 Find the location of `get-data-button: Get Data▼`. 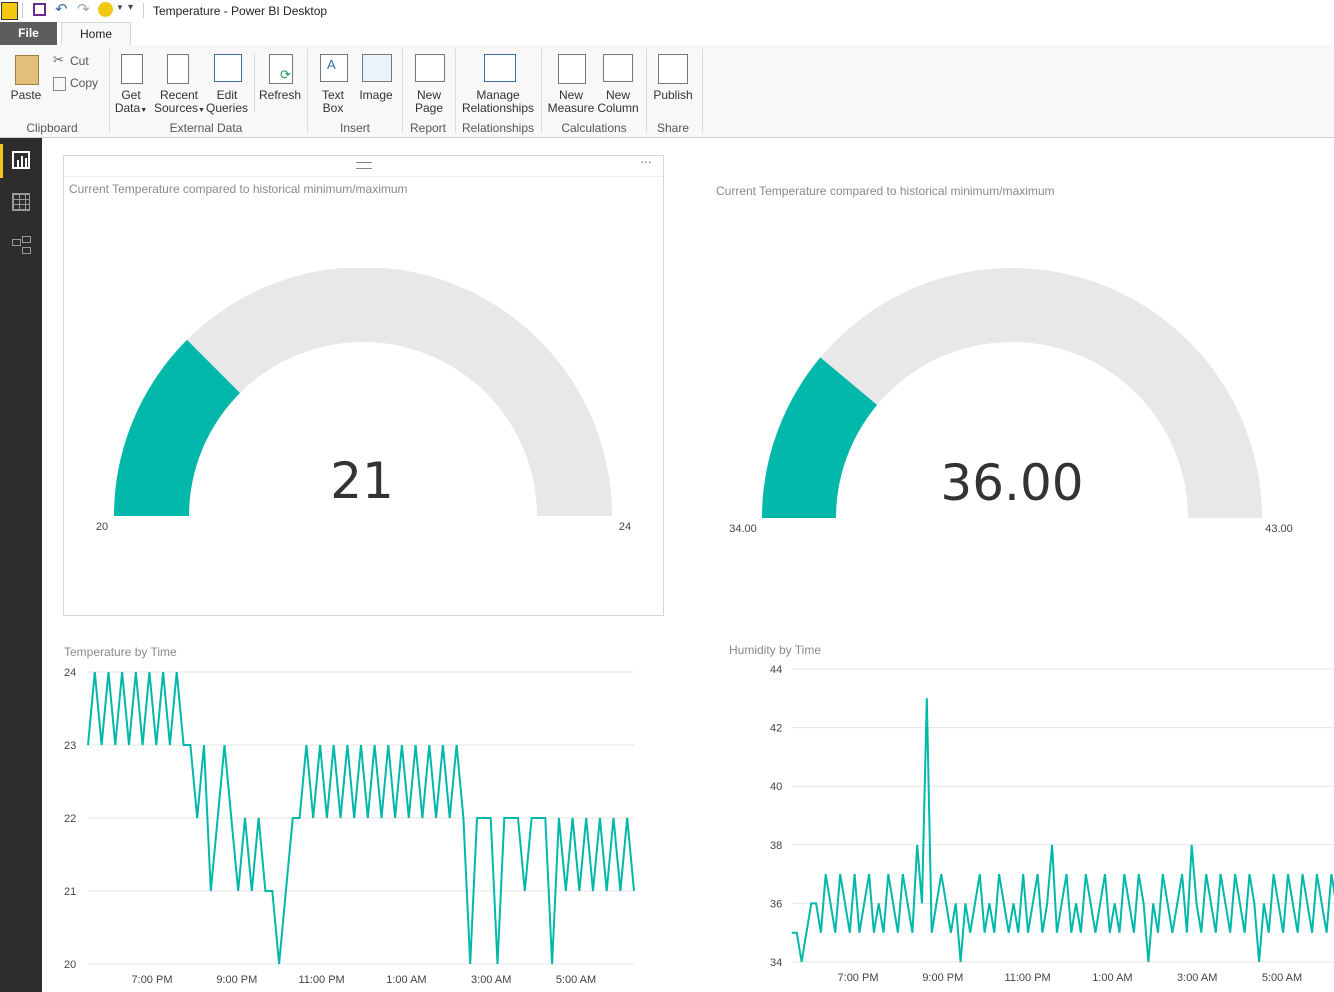

get-data-button: Get Data▼ is located at coordinates (131, 103).